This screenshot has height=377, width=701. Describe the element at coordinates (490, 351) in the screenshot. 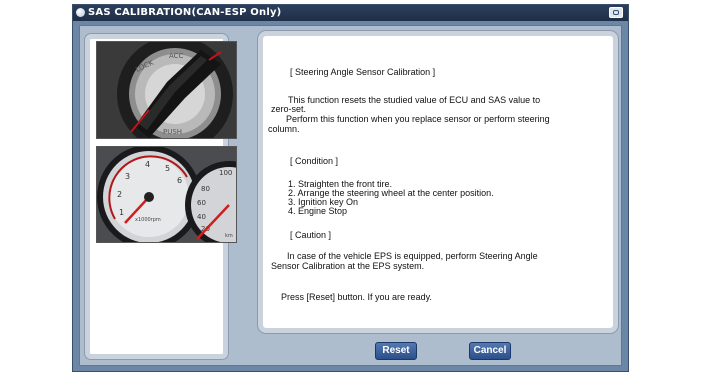

I see `cancel-button: Cancel` at that location.